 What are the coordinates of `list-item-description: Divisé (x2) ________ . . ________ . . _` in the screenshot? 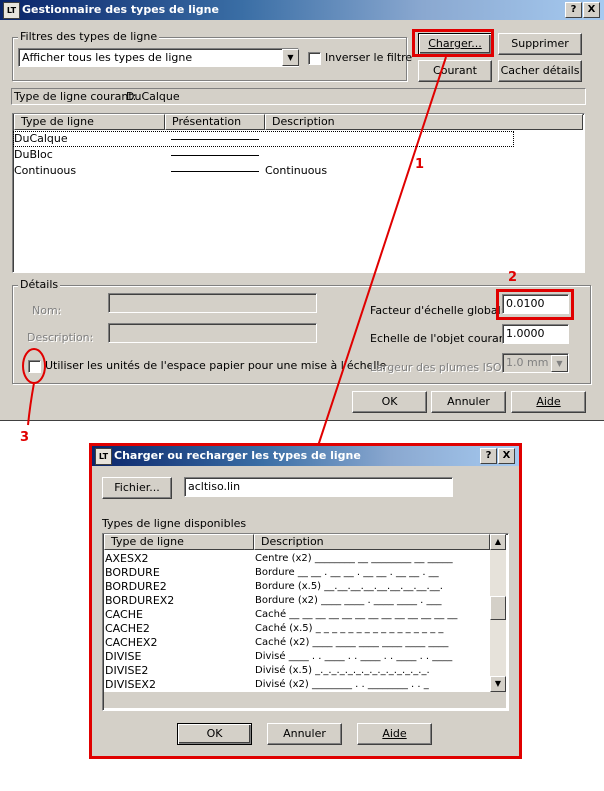 It's located at (342, 684).